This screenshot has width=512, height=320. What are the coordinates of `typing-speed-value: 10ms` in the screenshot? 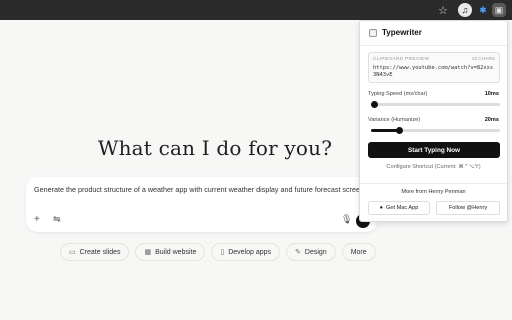 It's located at (491, 94).